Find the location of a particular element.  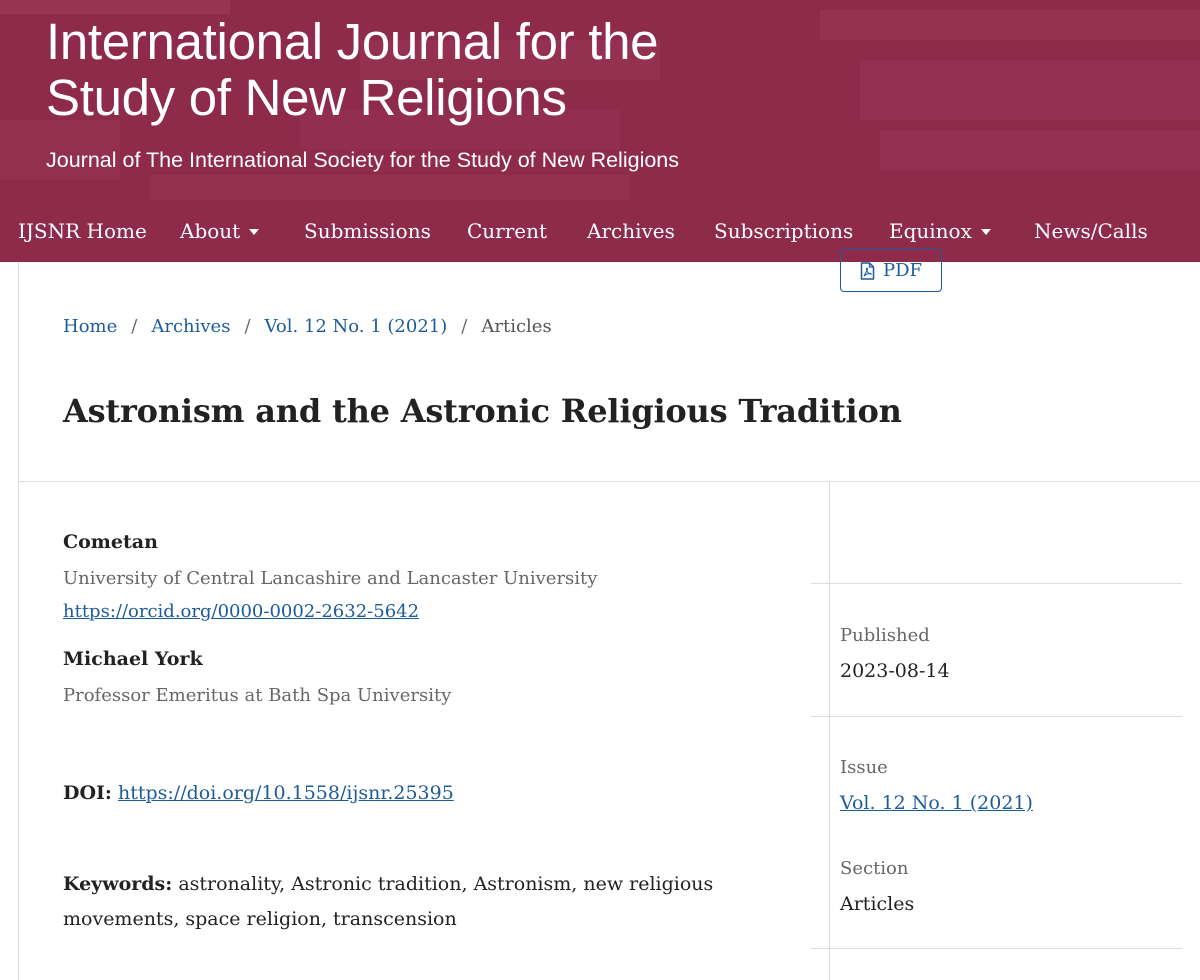

breadcrumb-issue-link: Vol. 12 No. 1 (2021) is located at coordinates (356, 326).